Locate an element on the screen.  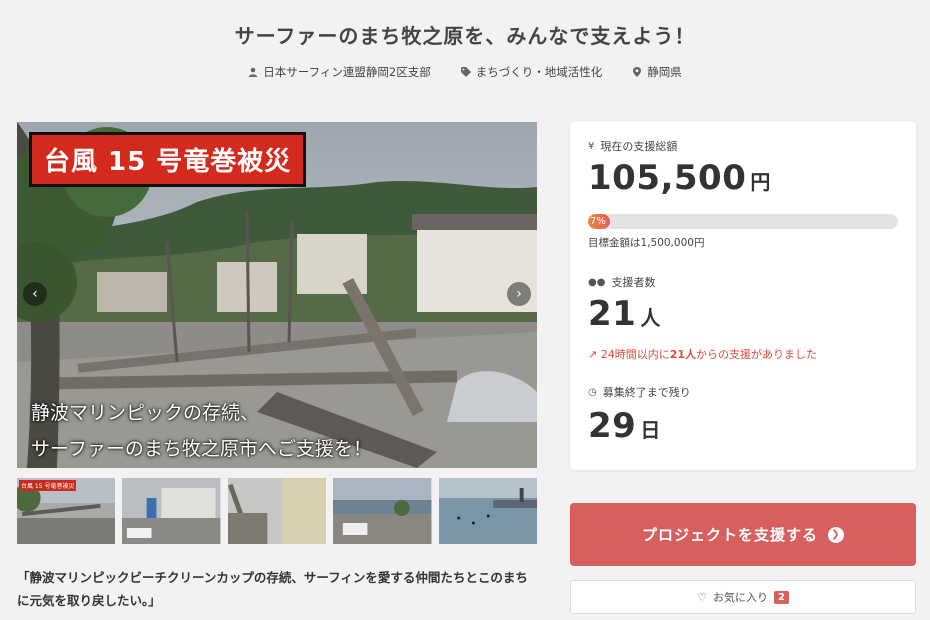
supporters-label-row: ●● 支援者数 is located at coordinates (621, 282).